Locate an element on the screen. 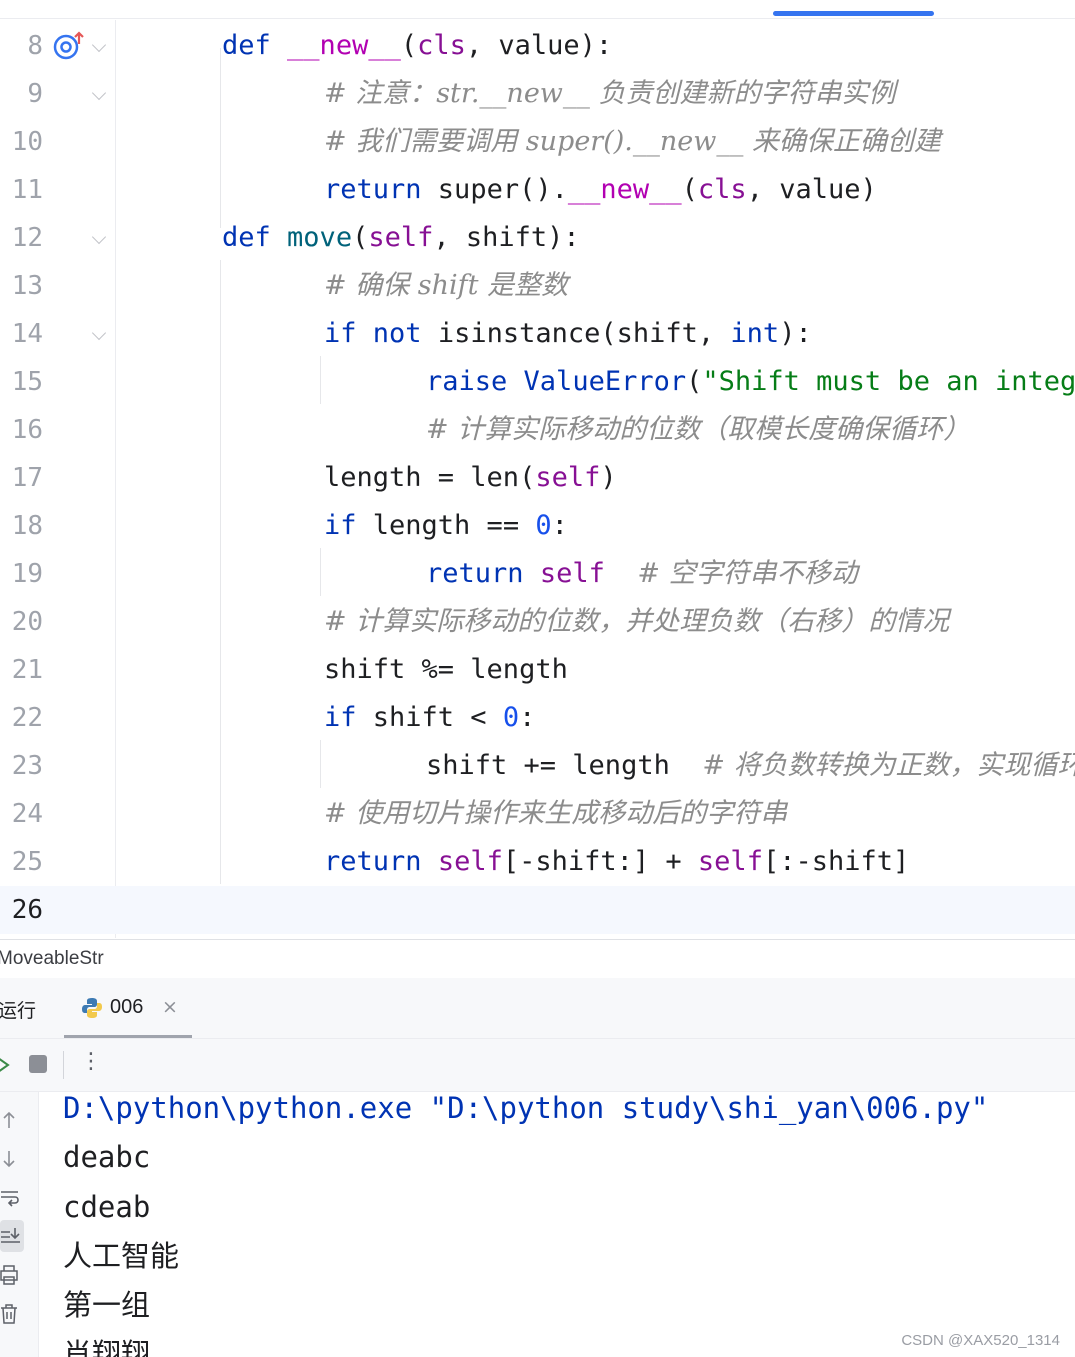 The height and width of the screenshot is (1357, 1075). line-number: 13 is located at coordinates (27, 286).